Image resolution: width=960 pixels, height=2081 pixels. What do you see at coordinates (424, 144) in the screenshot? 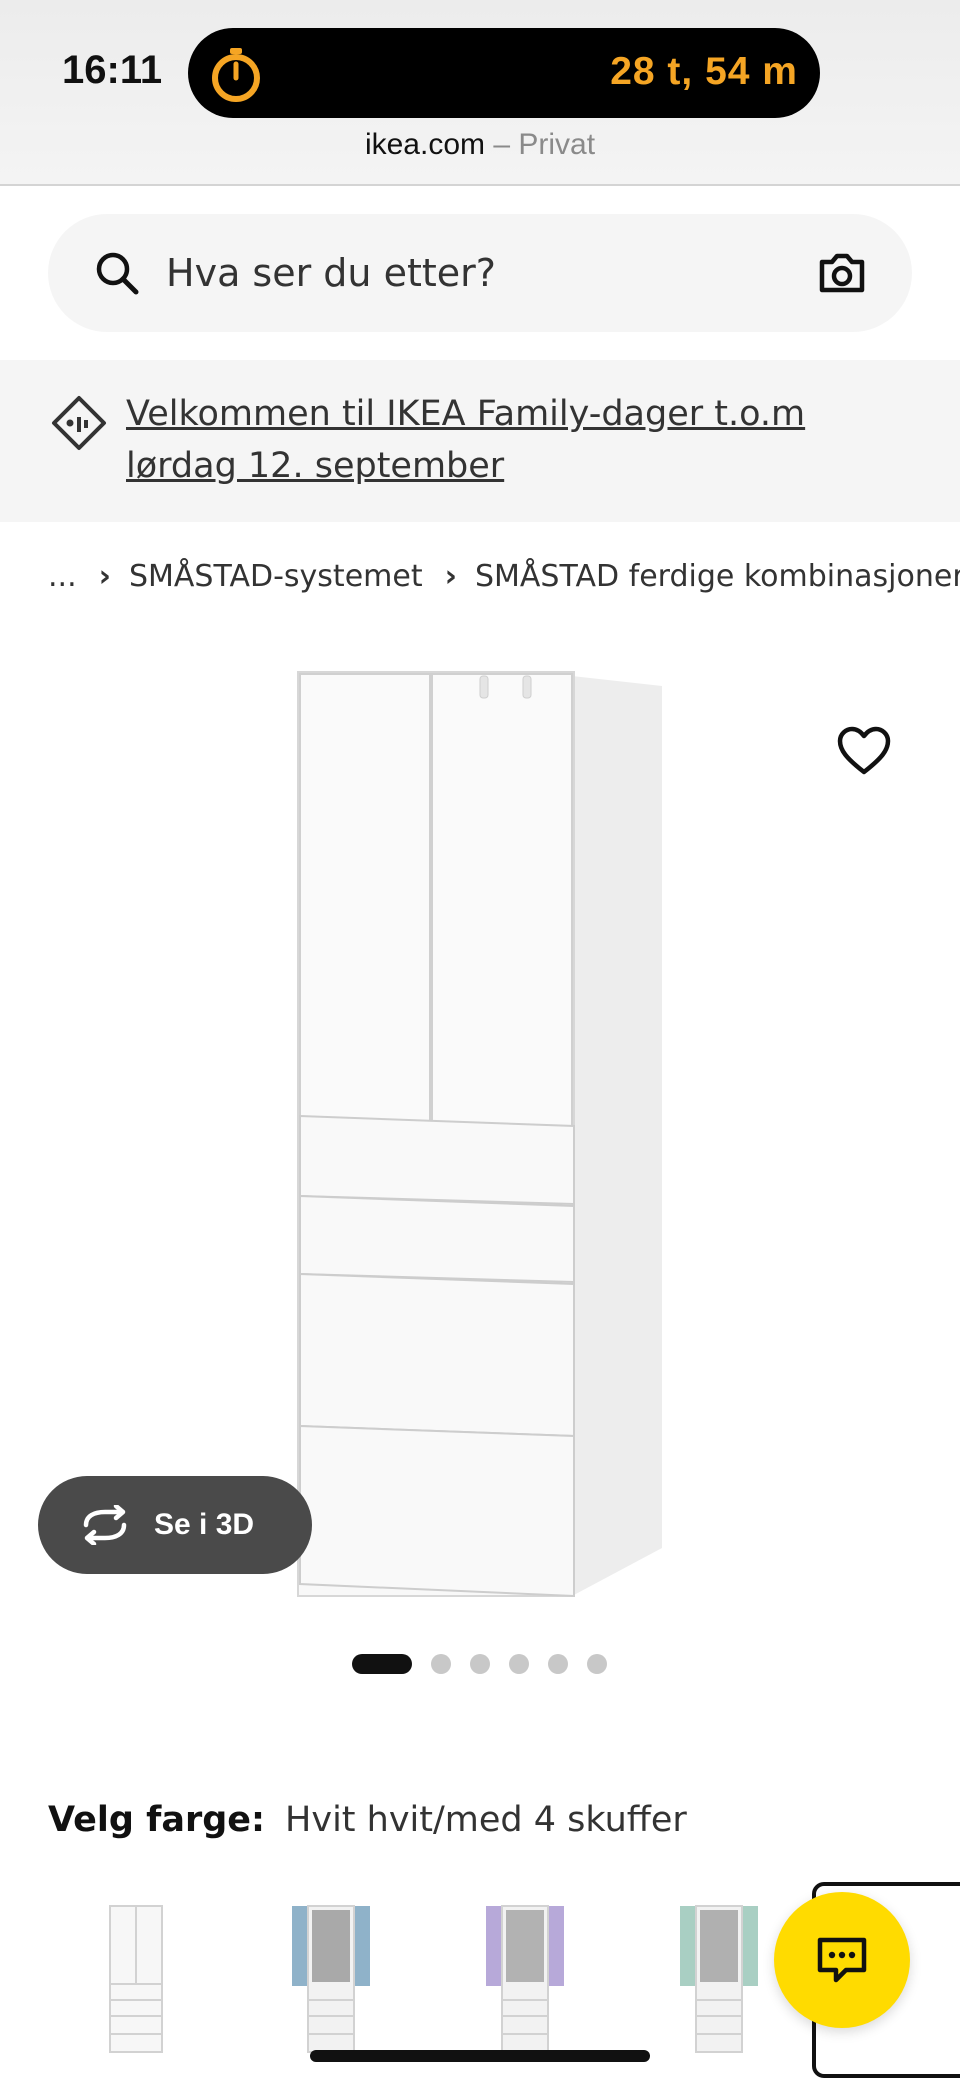
I see `address-domain: ikea.com` at bounding box center [424, 144].